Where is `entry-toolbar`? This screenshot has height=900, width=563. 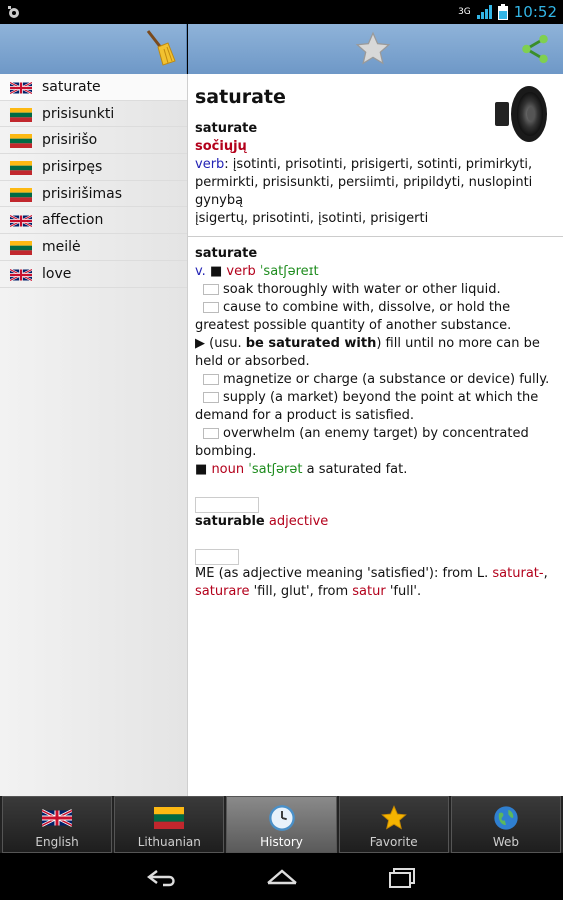
entry-toolbar is located at coordinates (375, 49).